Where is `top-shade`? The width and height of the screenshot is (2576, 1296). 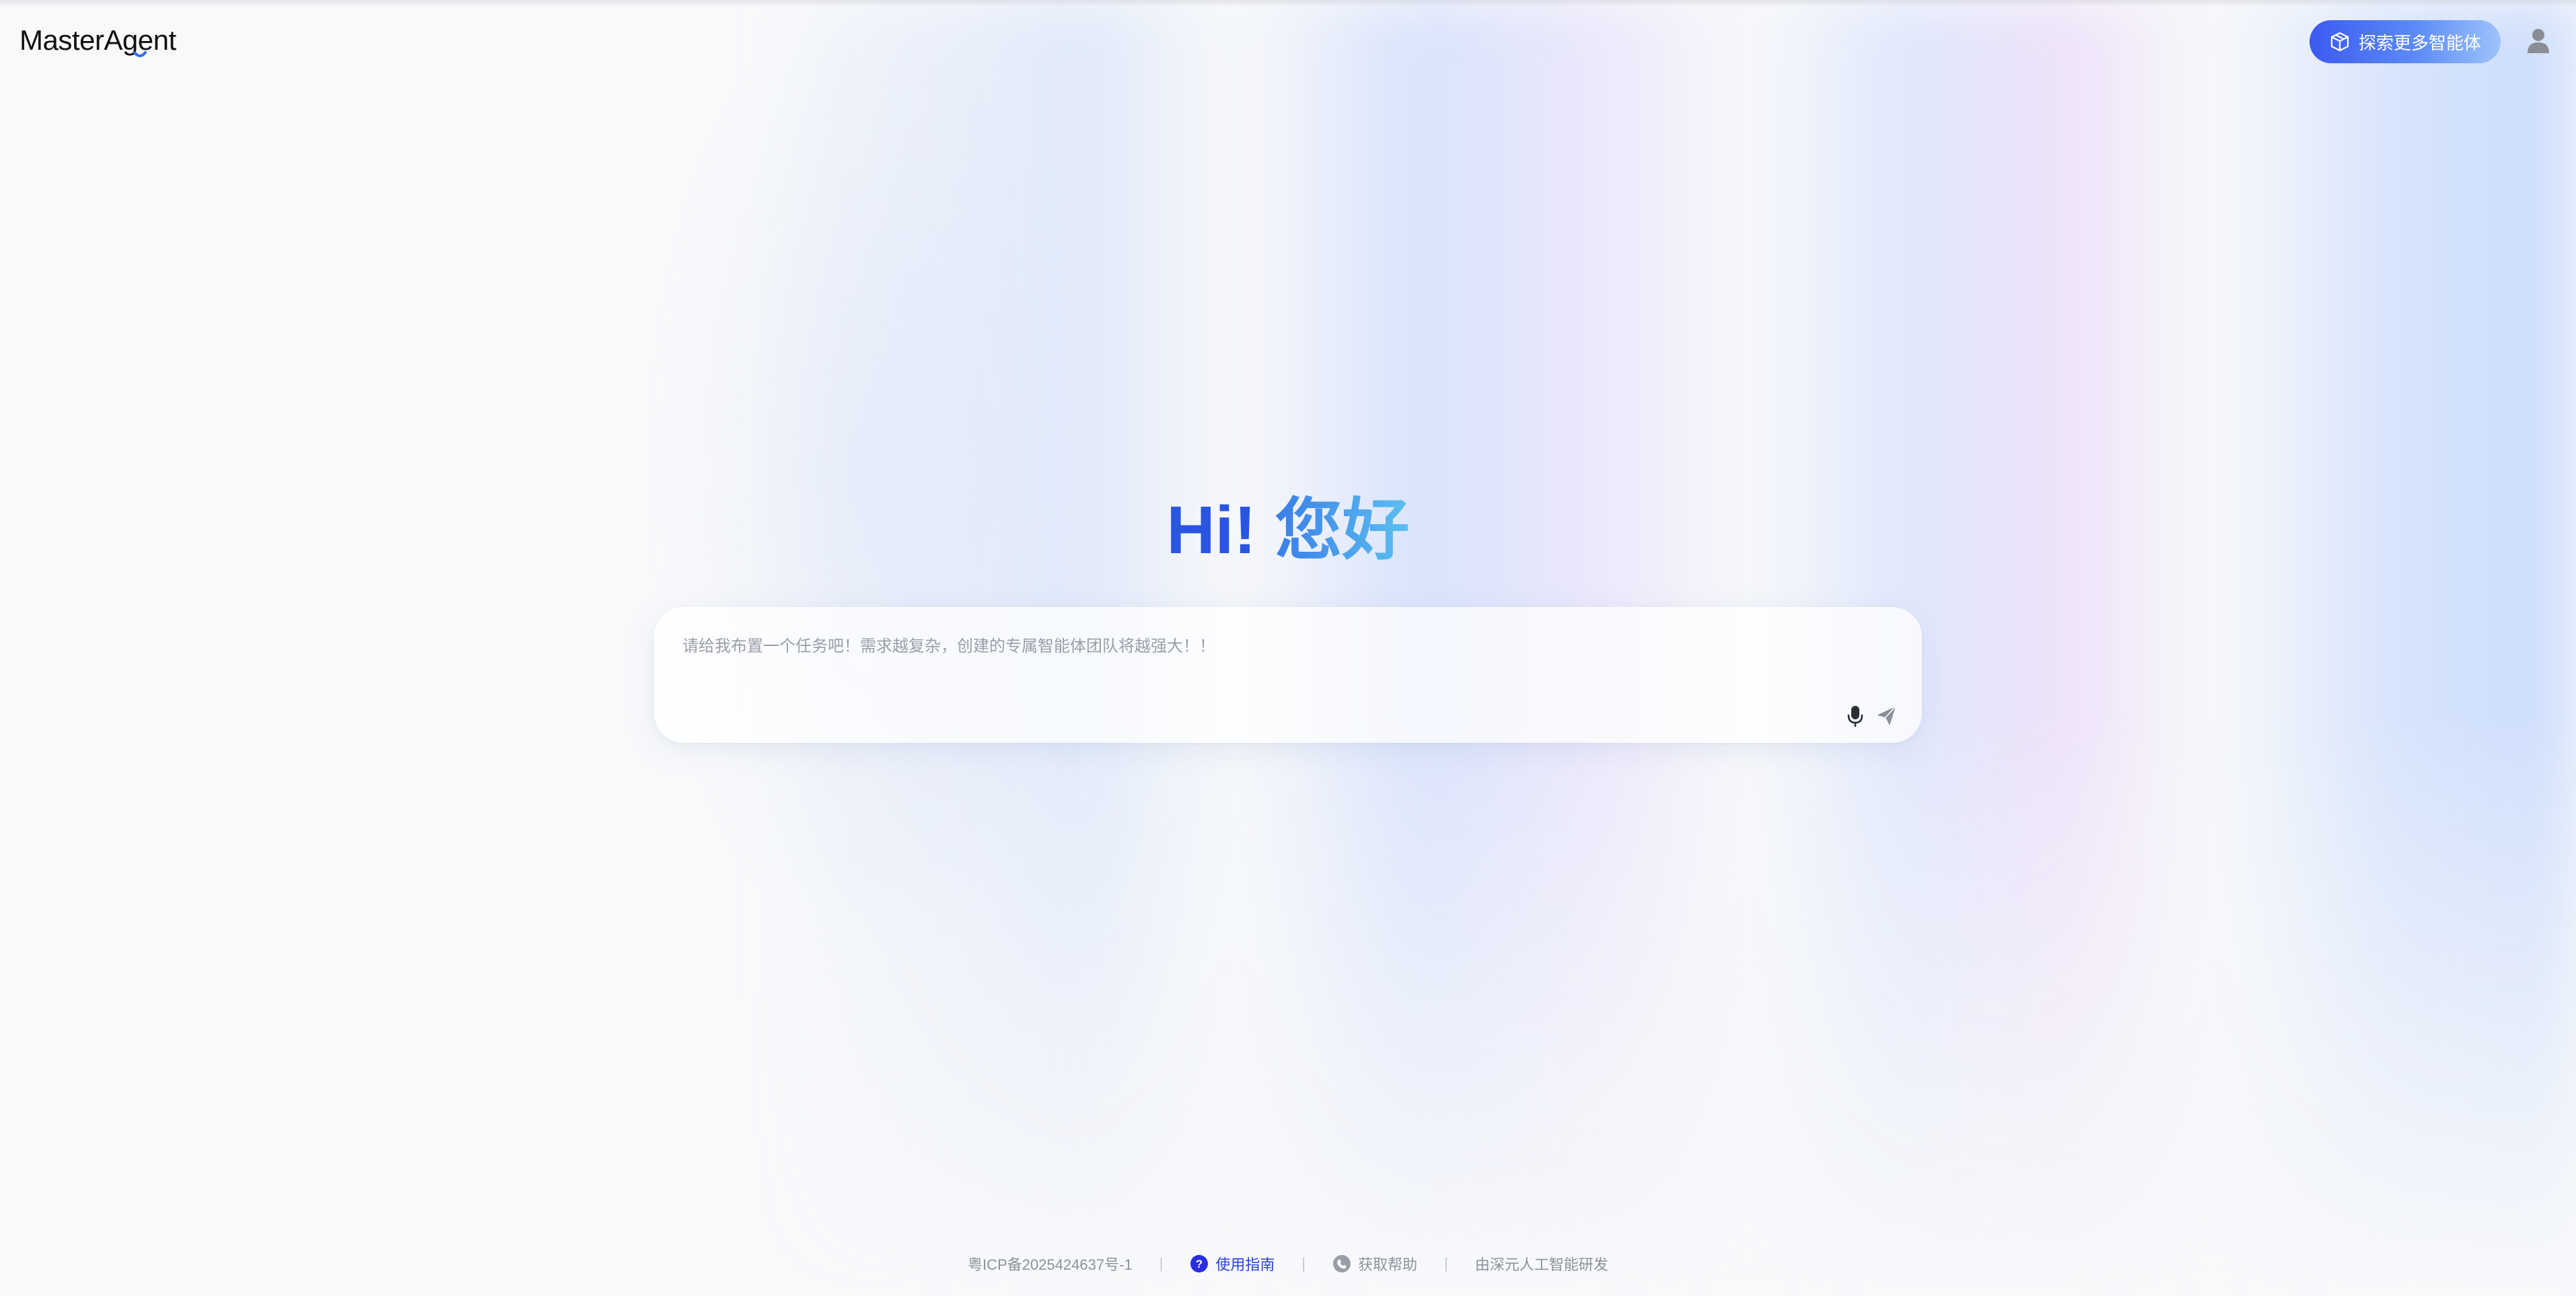
top-shade is located at coordinates (1288, 3).